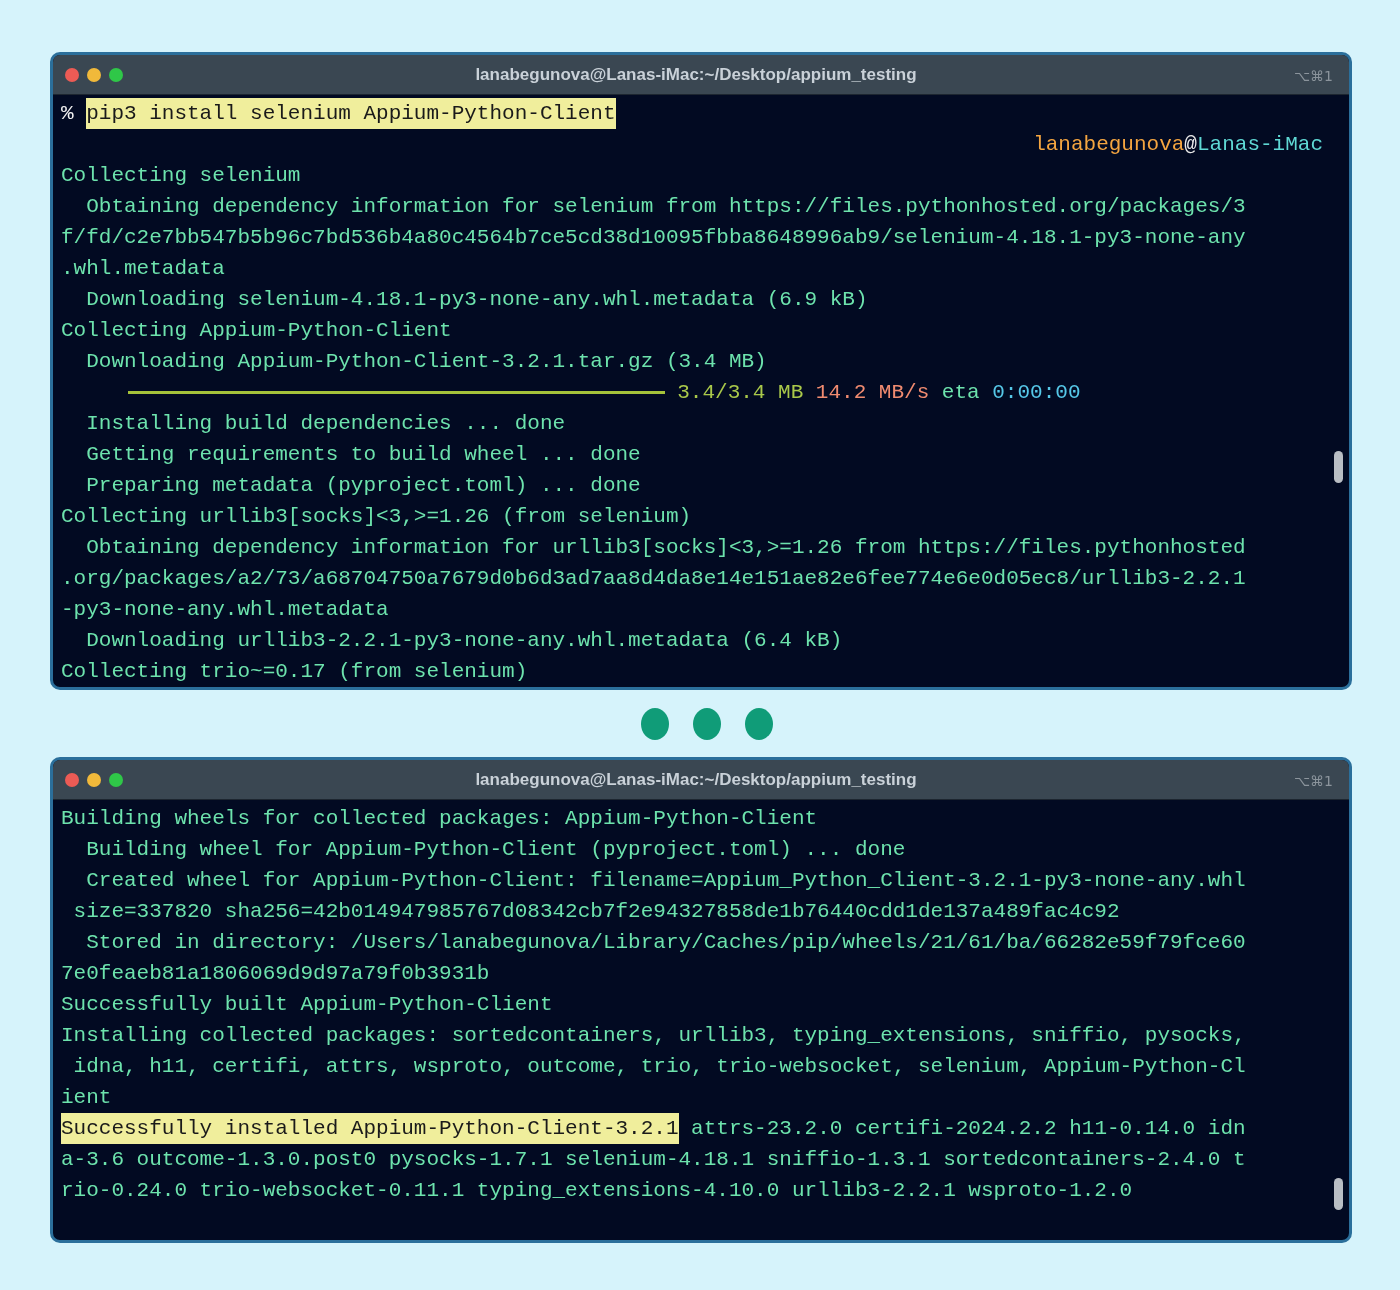 The height and width of the screenshot is (1290, 1400). I want to click on terminal-text: Created wheel for Appium-Python-Client: filename=Appium_Python_Client-3.2.1-py3-none-any.whl, so click(665, 881).